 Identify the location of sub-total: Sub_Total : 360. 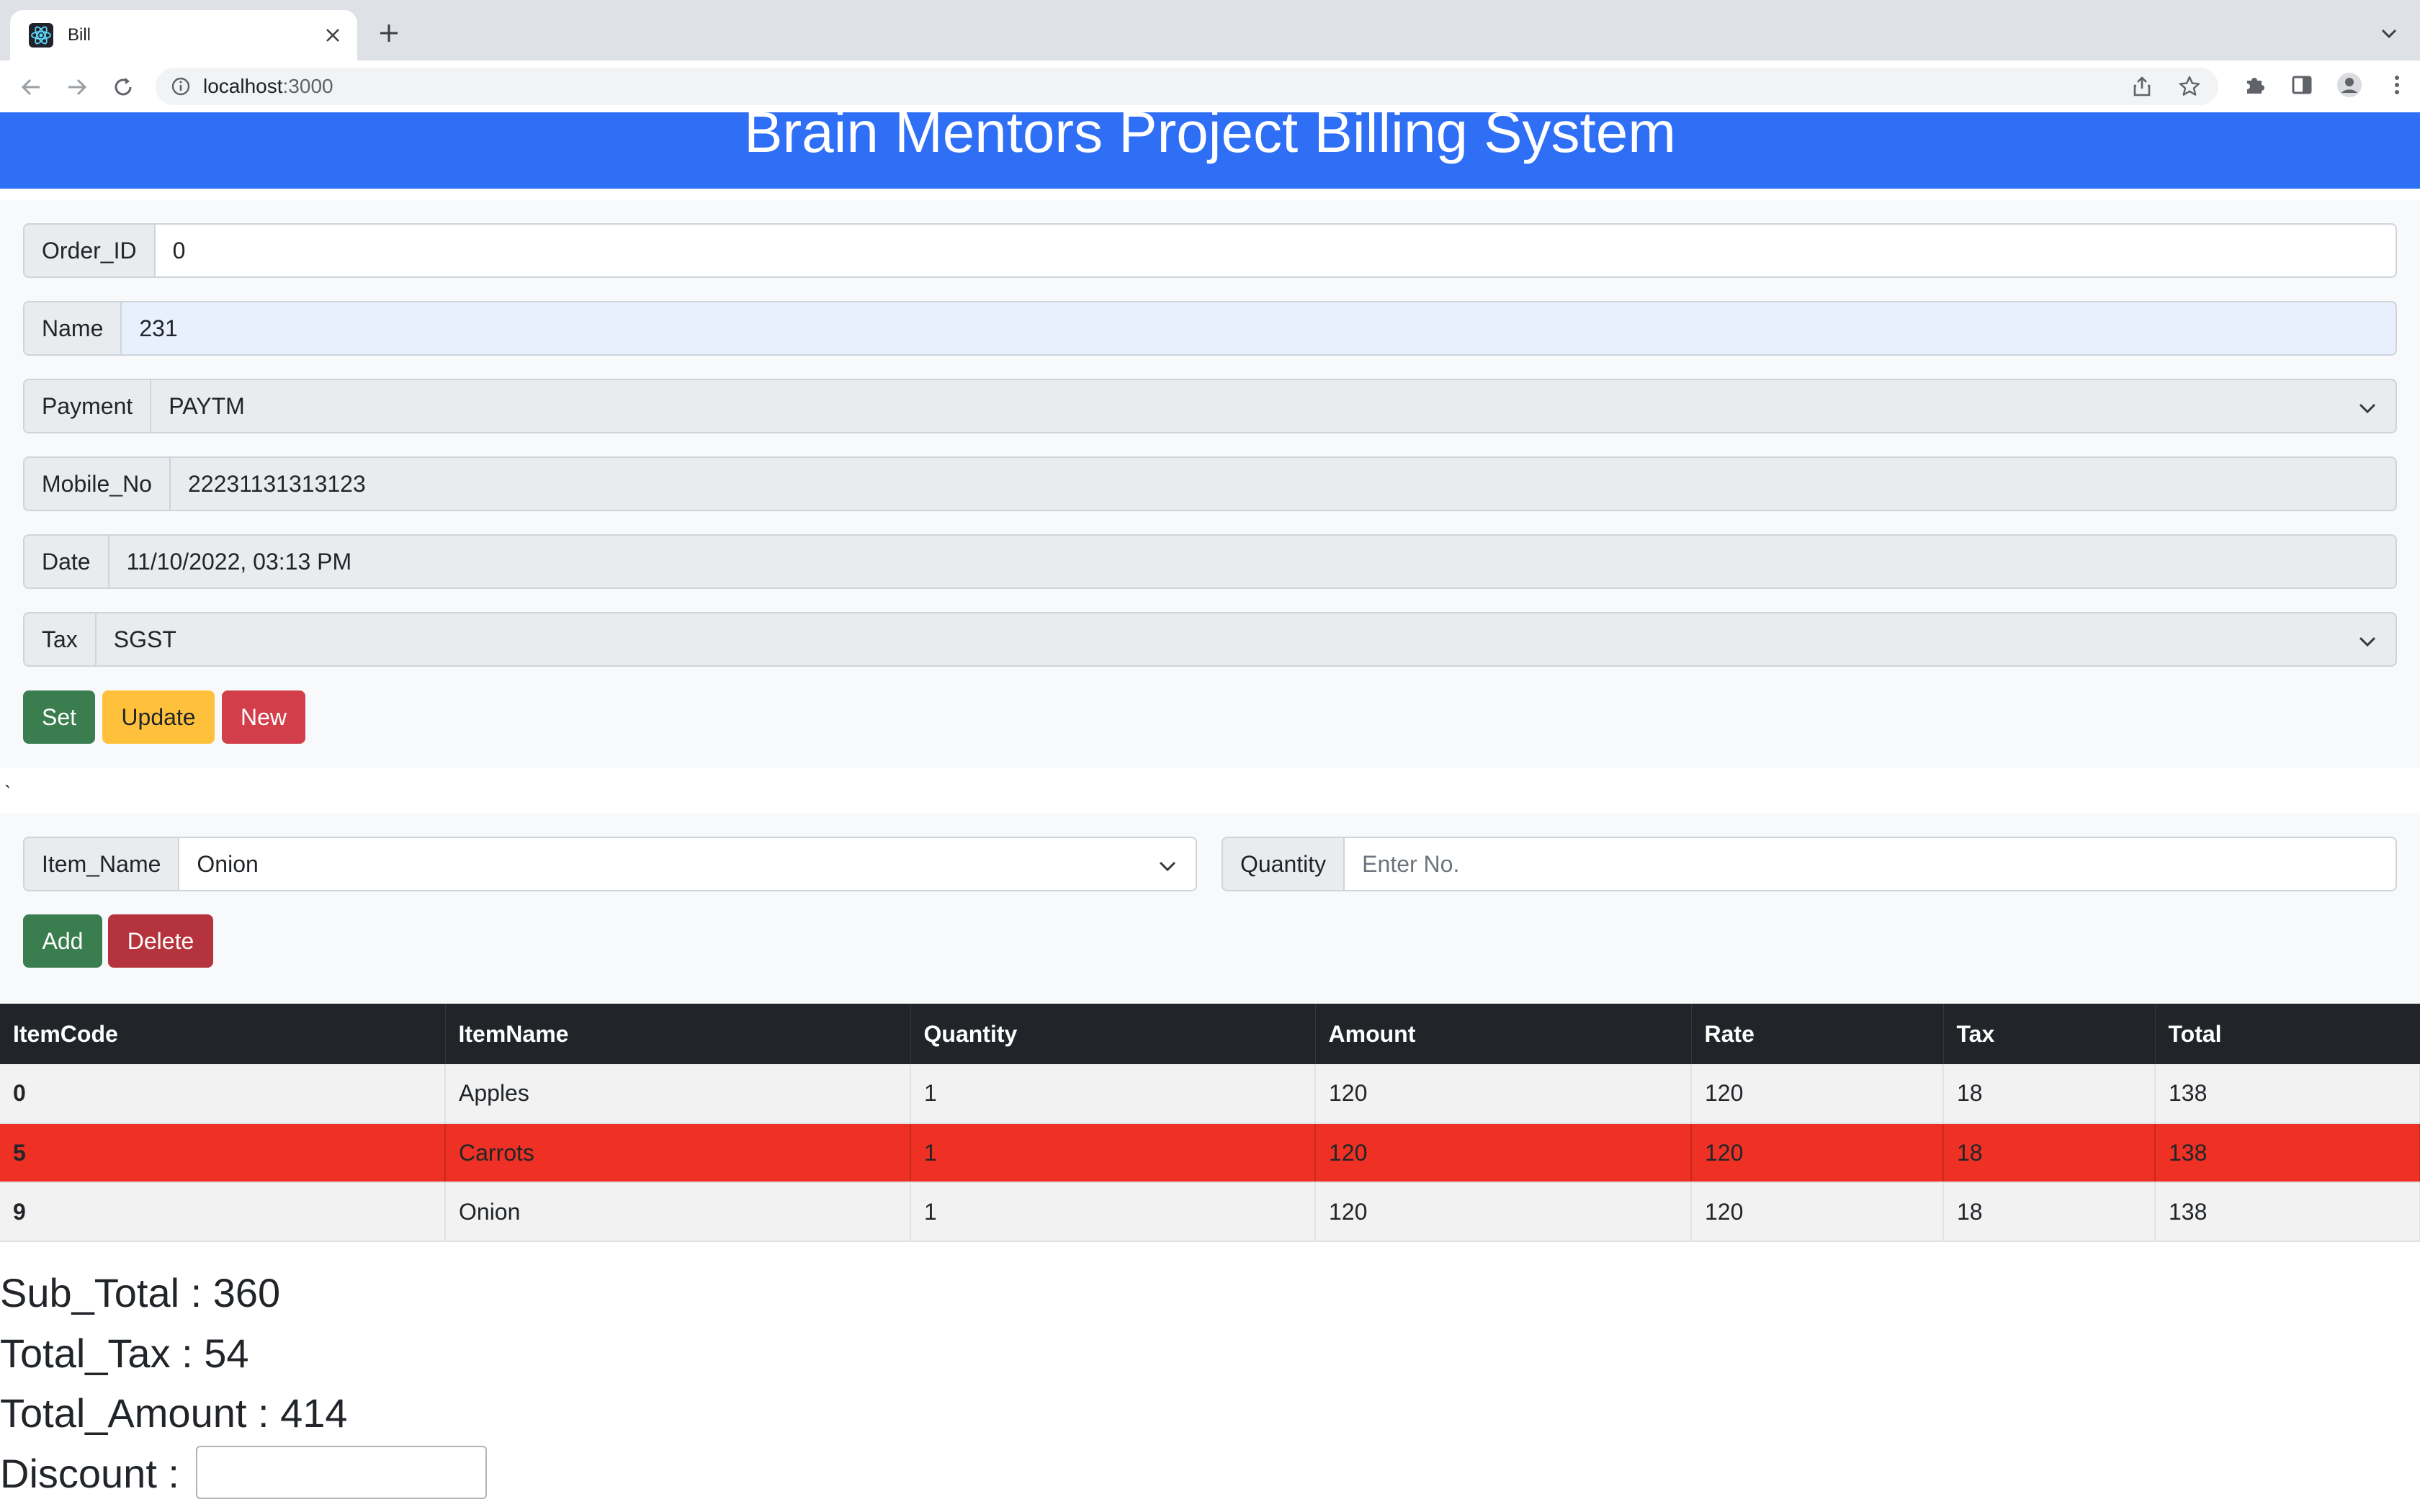
(140, 1293).